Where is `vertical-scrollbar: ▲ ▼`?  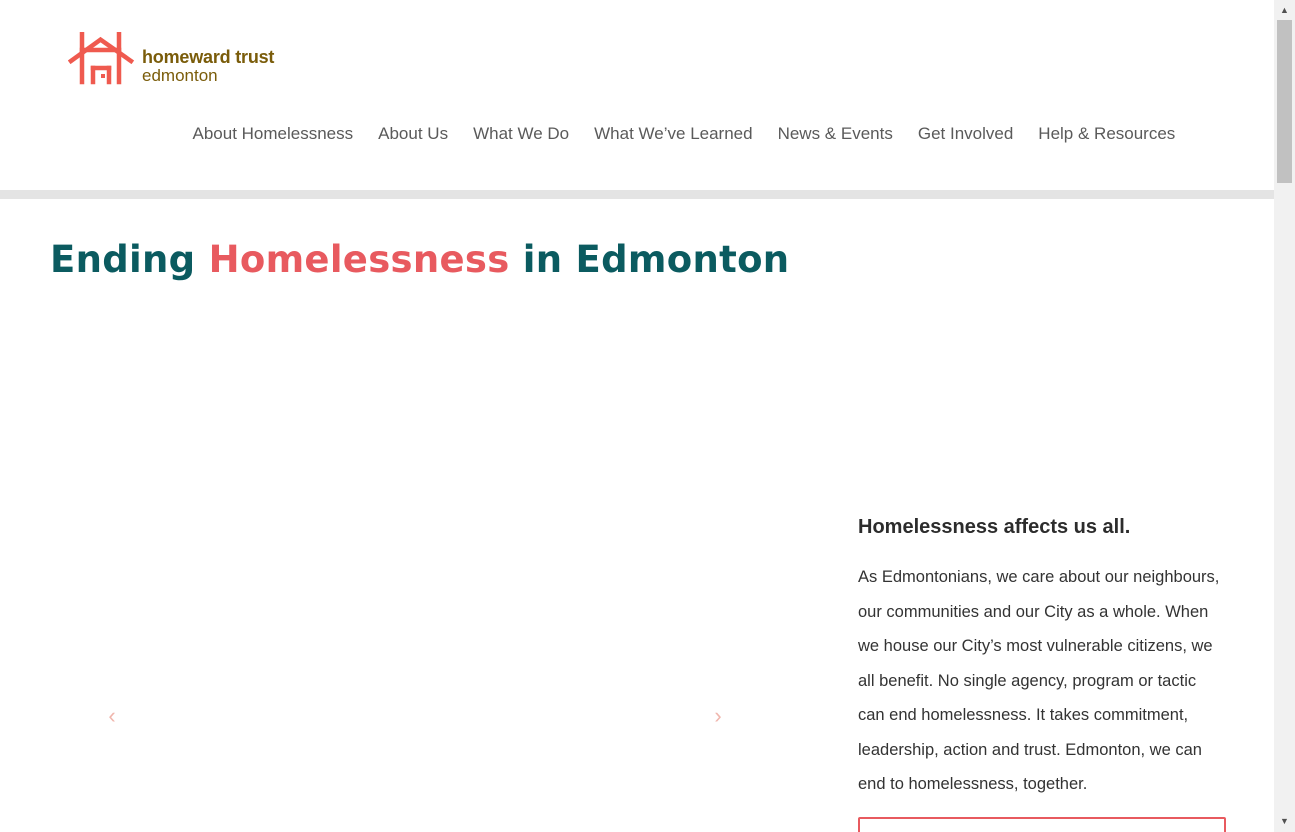
vertical-scrollbar: ▲ ▼ is located at coordinates (1284, 416).